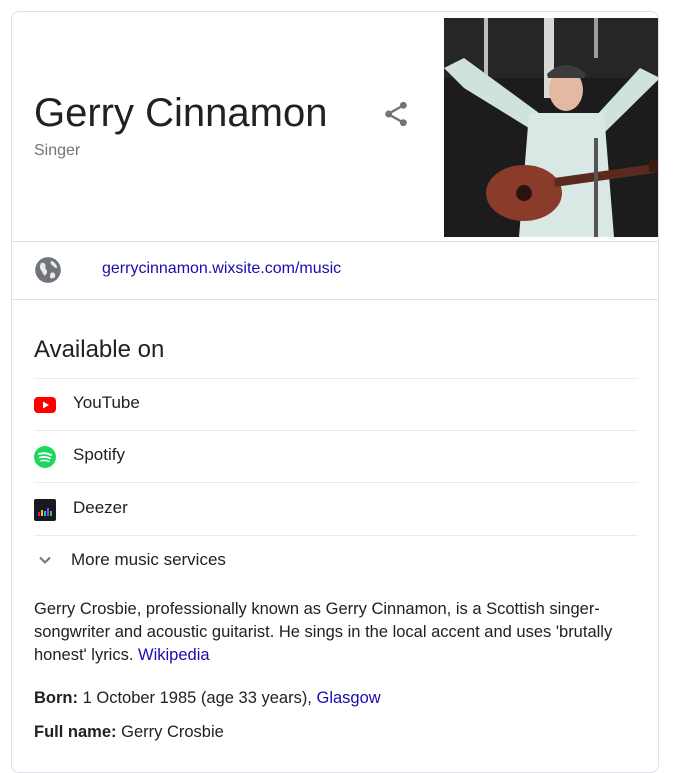 Image resolution: width=678 pixels, height=773 pixels. Describe the element at coordinates (75, 732) in the screenshot. I see `fact-label: Full name:` at that location.